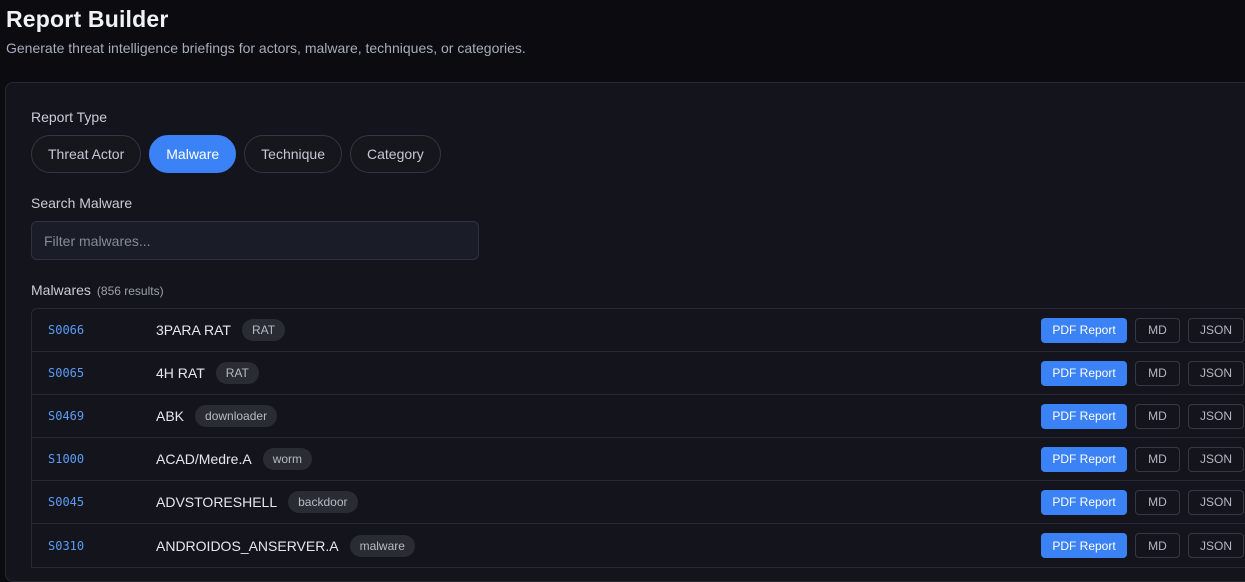 The width and height of the screenshot is (1245, 582). I want to click on report-type-tabs: Threat Actor Malware Technique Category, so click(236, 154).